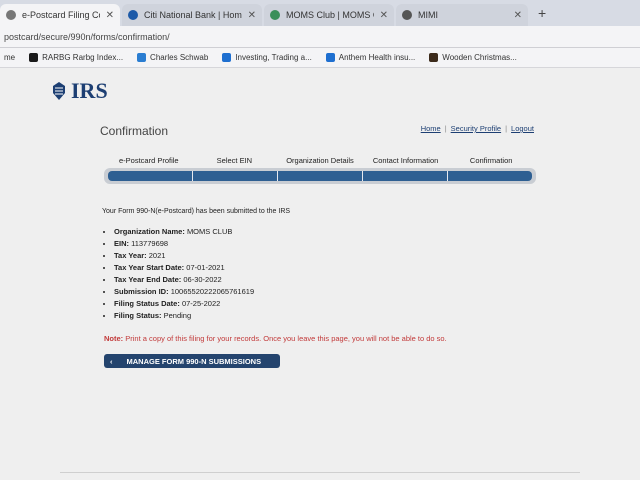 The image size is (640, 480). I want to click on button-label: MANAGE FORM 990-N SUBMISSIONS, so click(194, 361).